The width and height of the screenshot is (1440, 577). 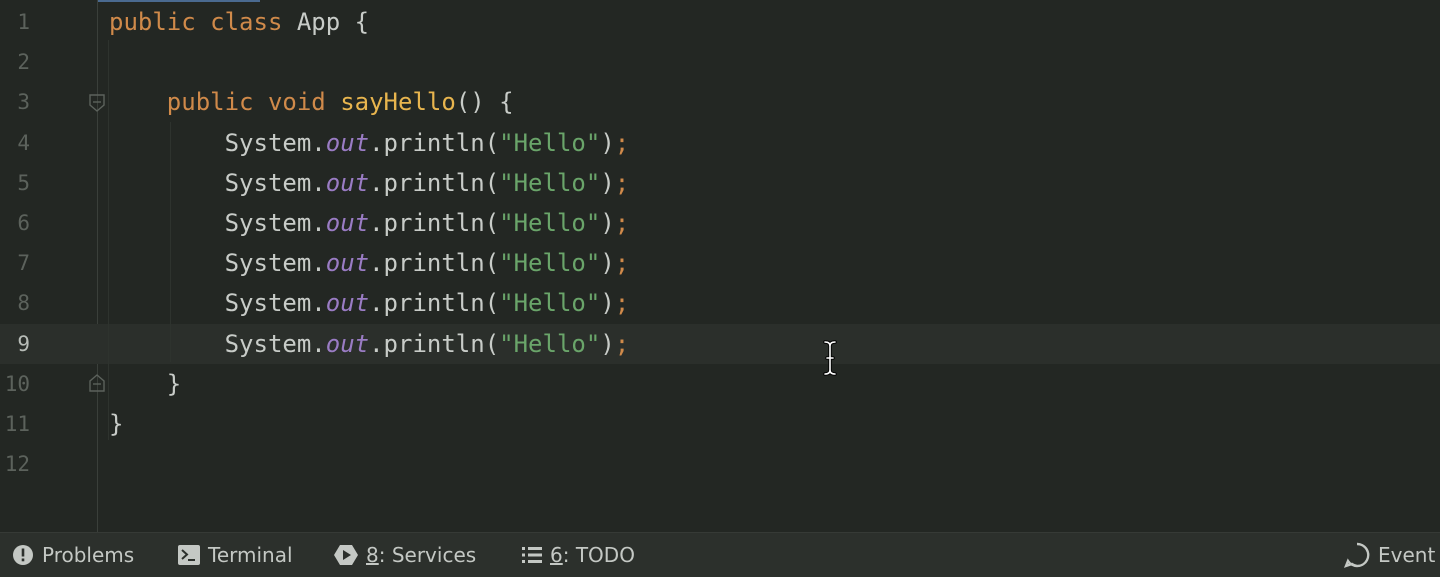 What do you see at coordinates (346, 555) in the screenshot?
I see `services-icon` at bounding box center [346, 555].